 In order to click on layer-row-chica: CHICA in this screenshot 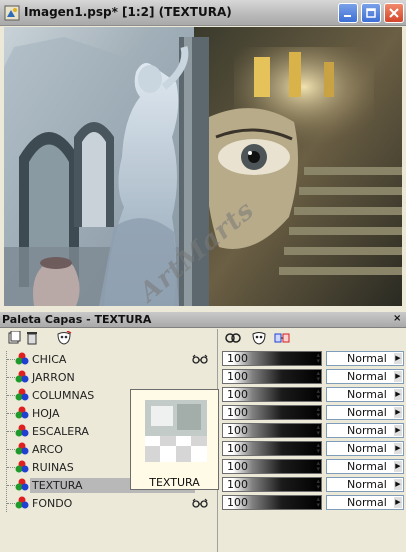, I will do `click(108, 359)`.